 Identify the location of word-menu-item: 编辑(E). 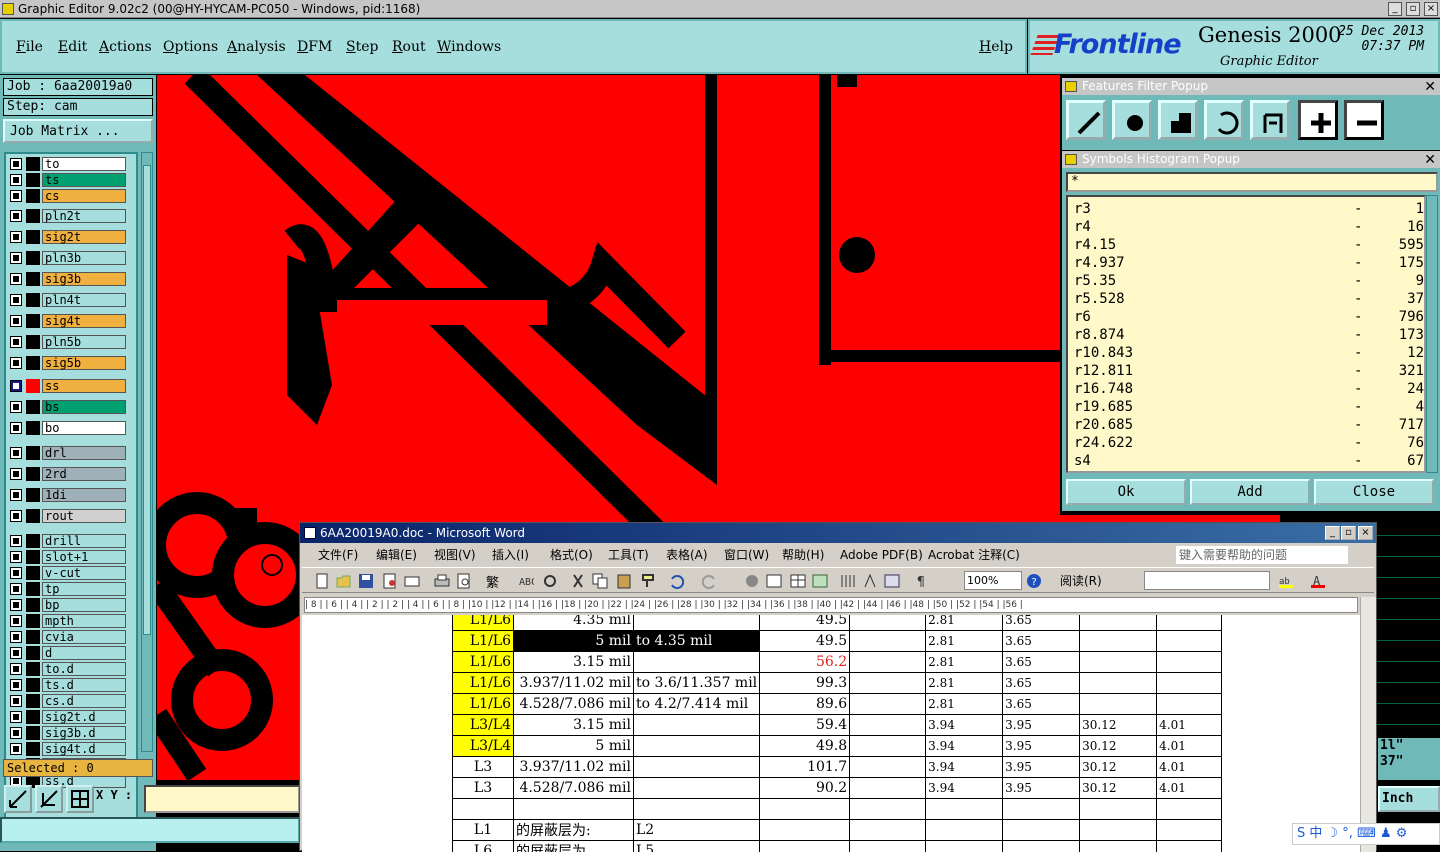
(396, 555).